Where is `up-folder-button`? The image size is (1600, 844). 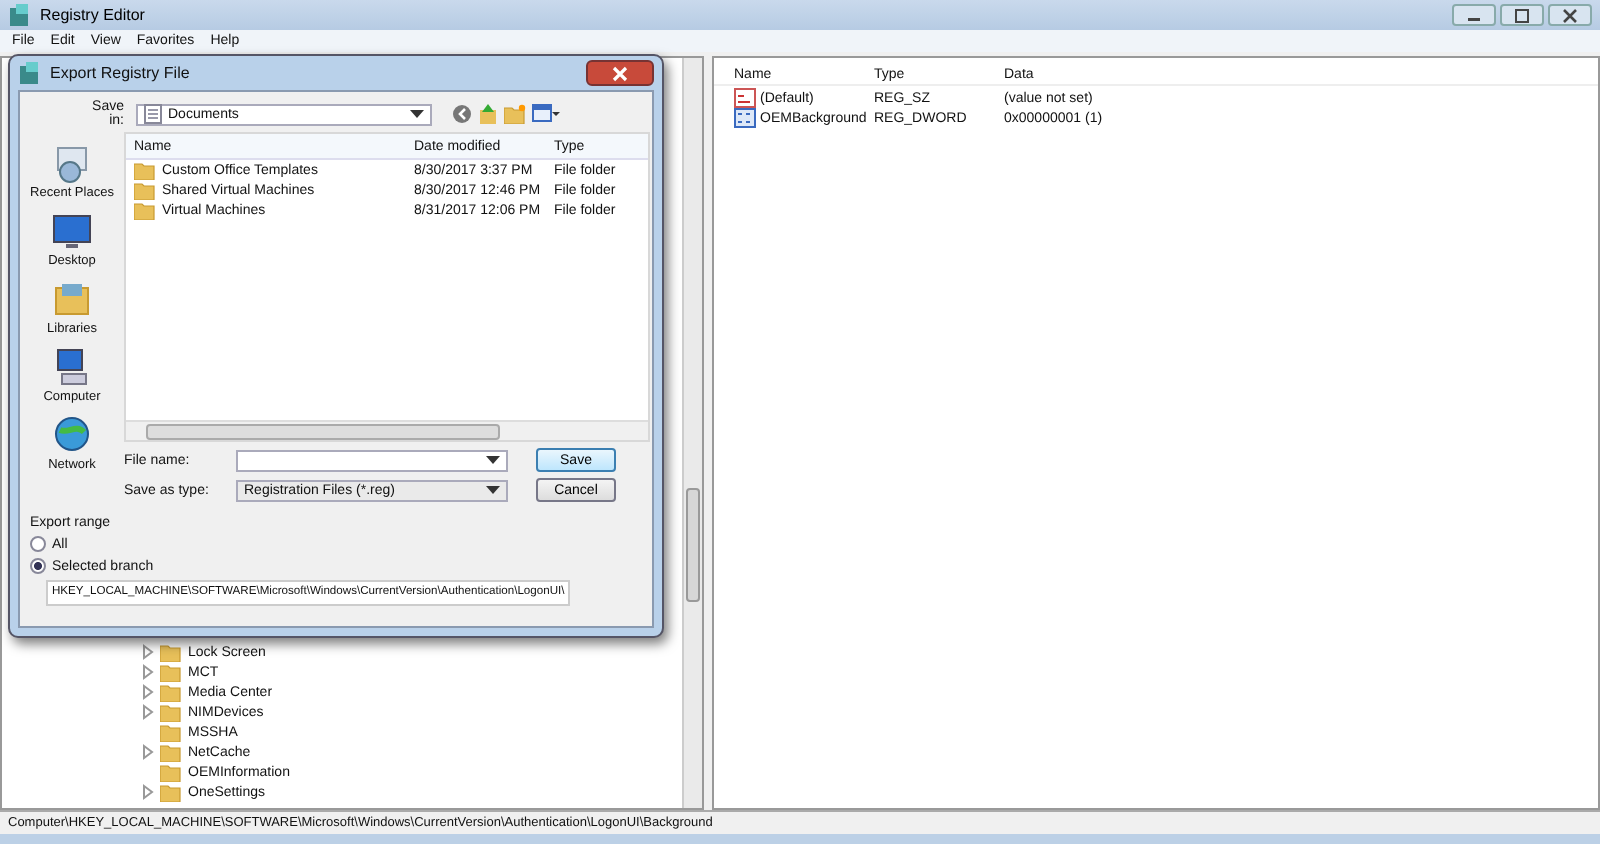
up-folder-button is located at coordinates (488, 114).